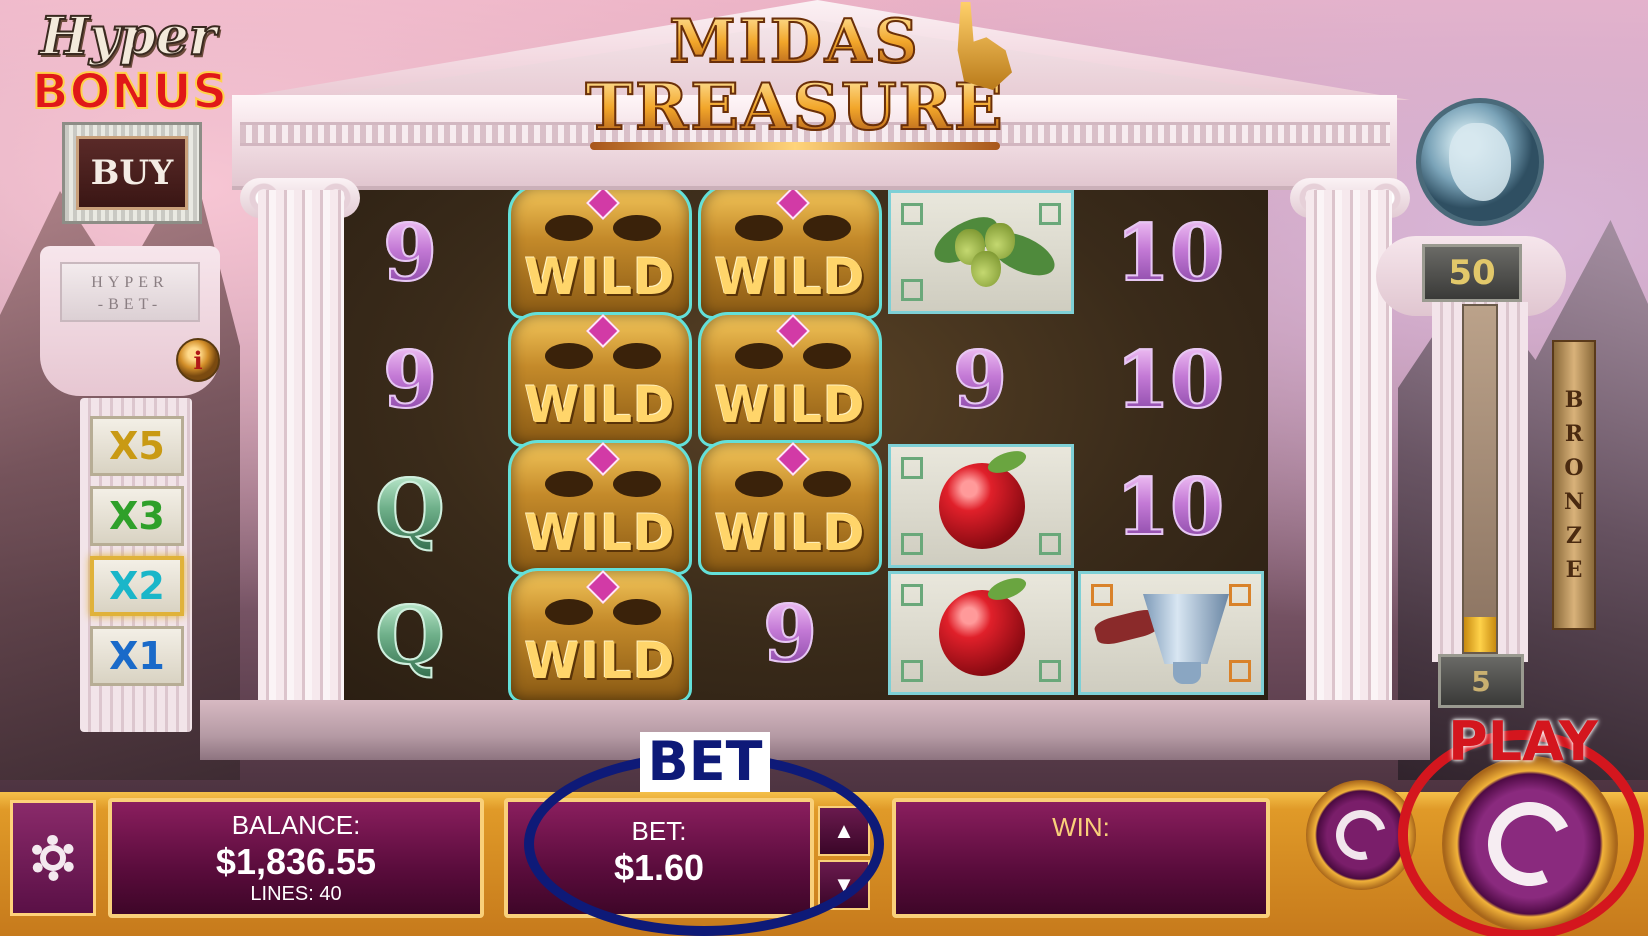 This screenshot has width=1648, height=936. Describe the element at coordinates (1574, 485) in the screenshot. I see `tier-banner: BRONZE` at that location.